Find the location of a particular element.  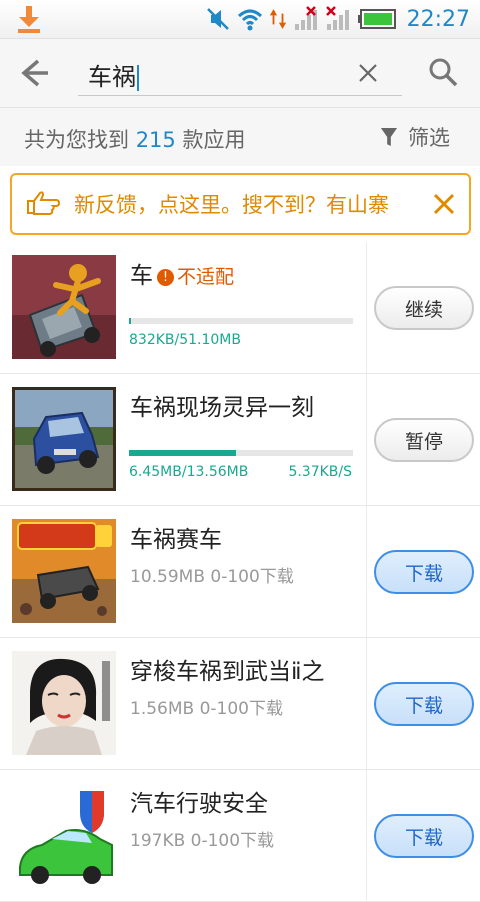

text-caret is located at coordinates (138, 78).